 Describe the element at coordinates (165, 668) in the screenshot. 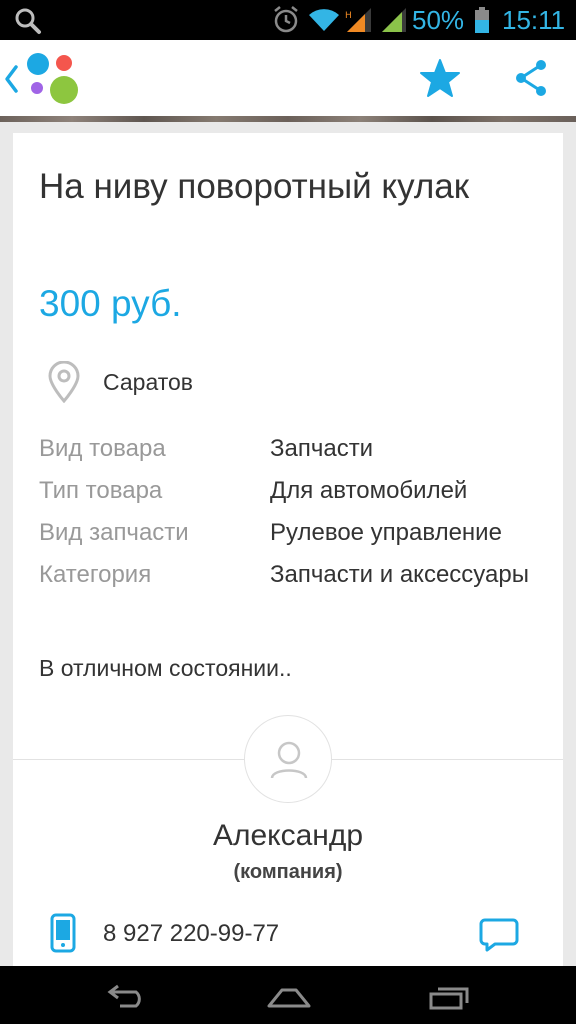

I see `listing-description: В отличном состоянии..` at that location.